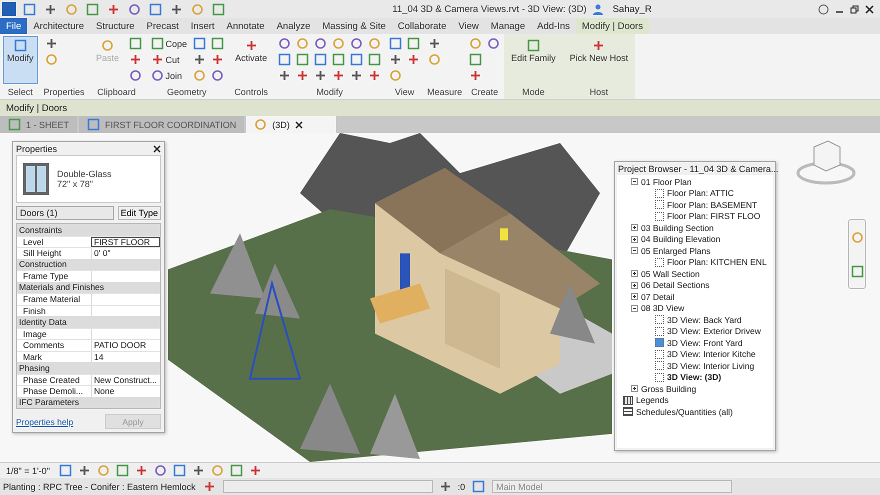 The image size is (880, 495). What do you see at coordinates (39, 124) in the screenshot?
I see `document-tab: 1 - SHEET` at bounding box center [39, 124].